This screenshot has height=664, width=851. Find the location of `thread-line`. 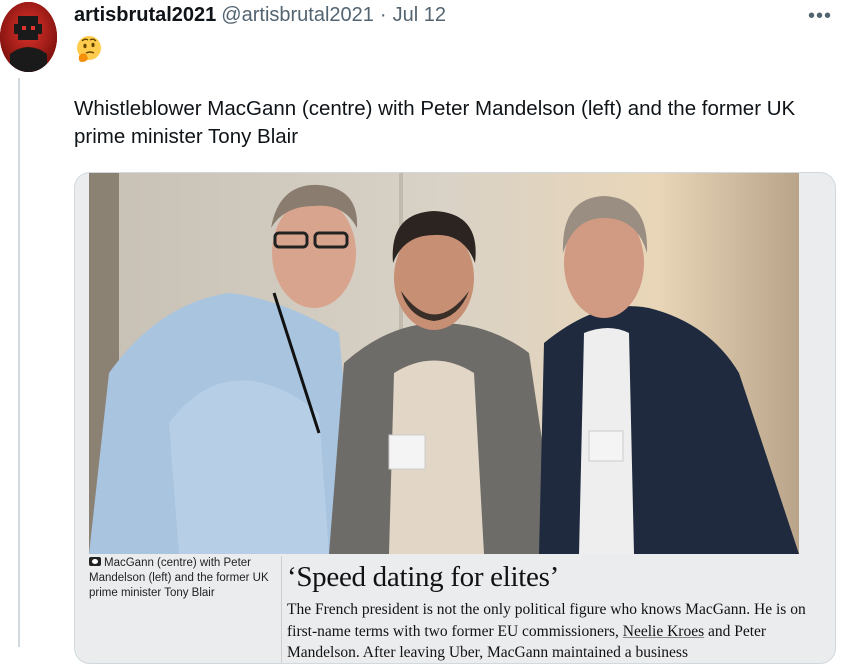

thread-line is located at coordinates (19, 362).